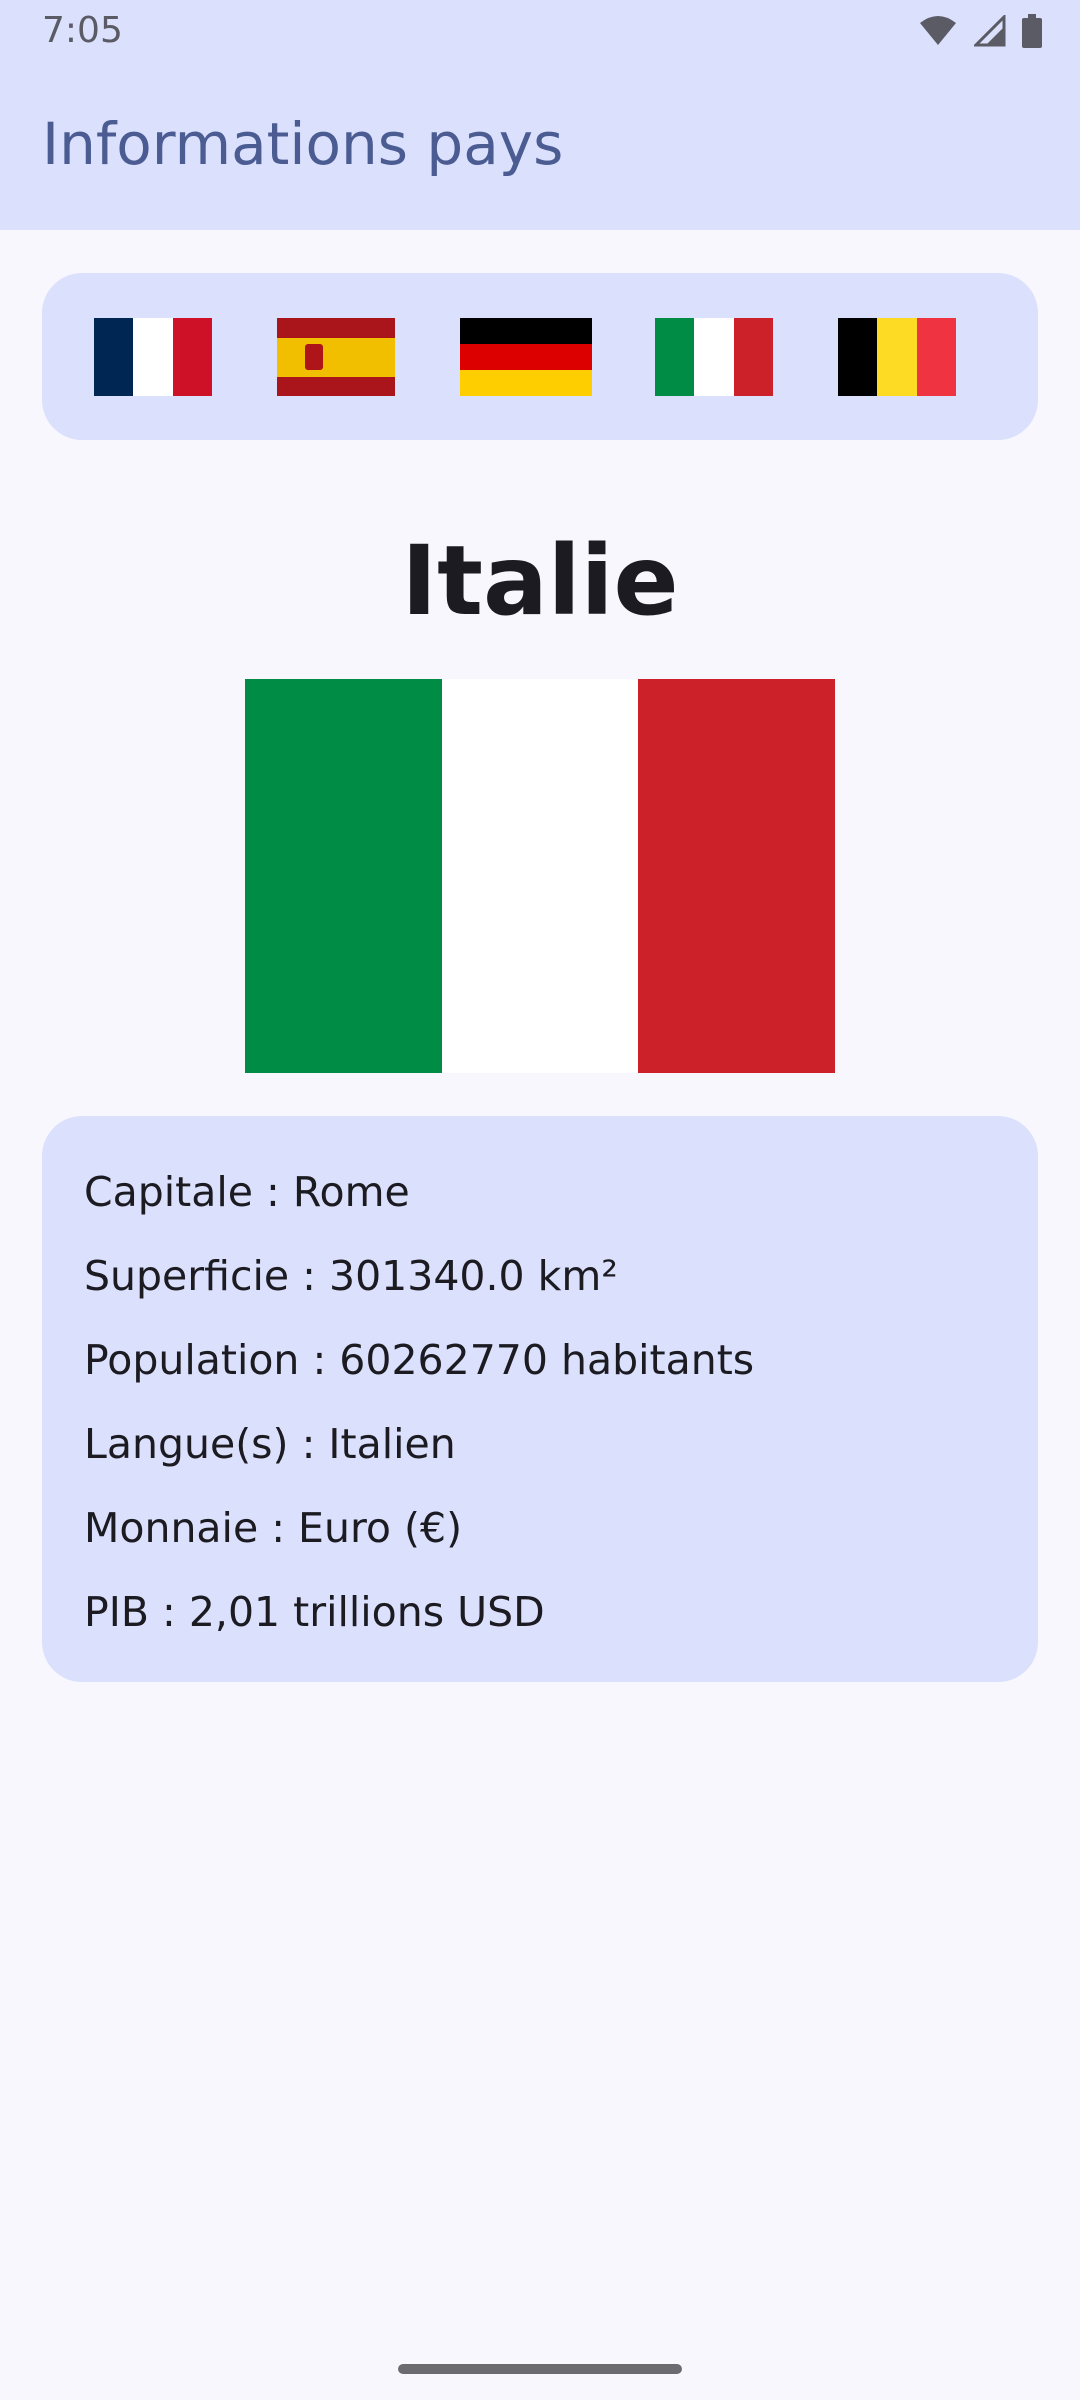  Describe the element at coordinates (247, 1192) in the screenshot. I see `capital-text: Capitale : Rome` at that location.